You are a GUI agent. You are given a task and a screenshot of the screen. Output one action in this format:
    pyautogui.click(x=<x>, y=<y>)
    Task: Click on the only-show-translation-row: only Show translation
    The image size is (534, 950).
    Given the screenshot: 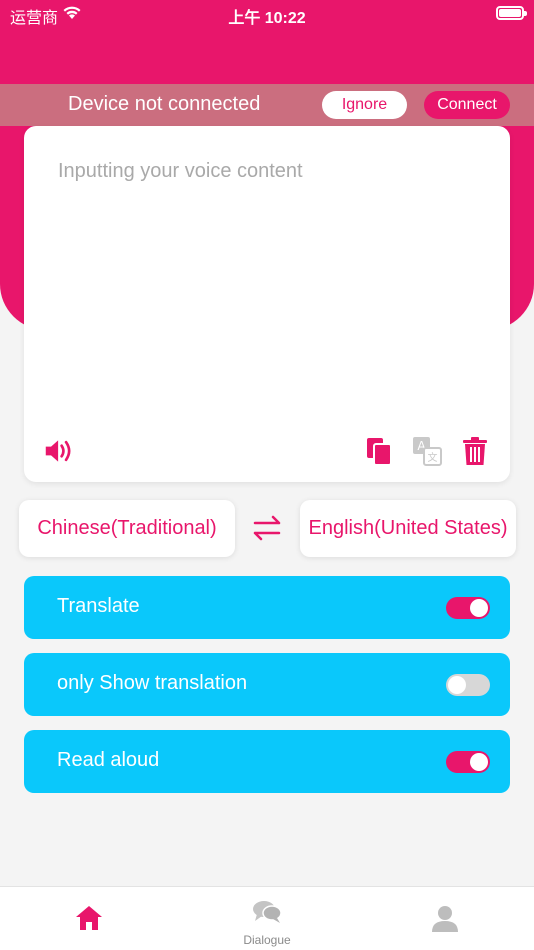 What is the action you would take?
    pyautogui.click(x=267, y=684)
    